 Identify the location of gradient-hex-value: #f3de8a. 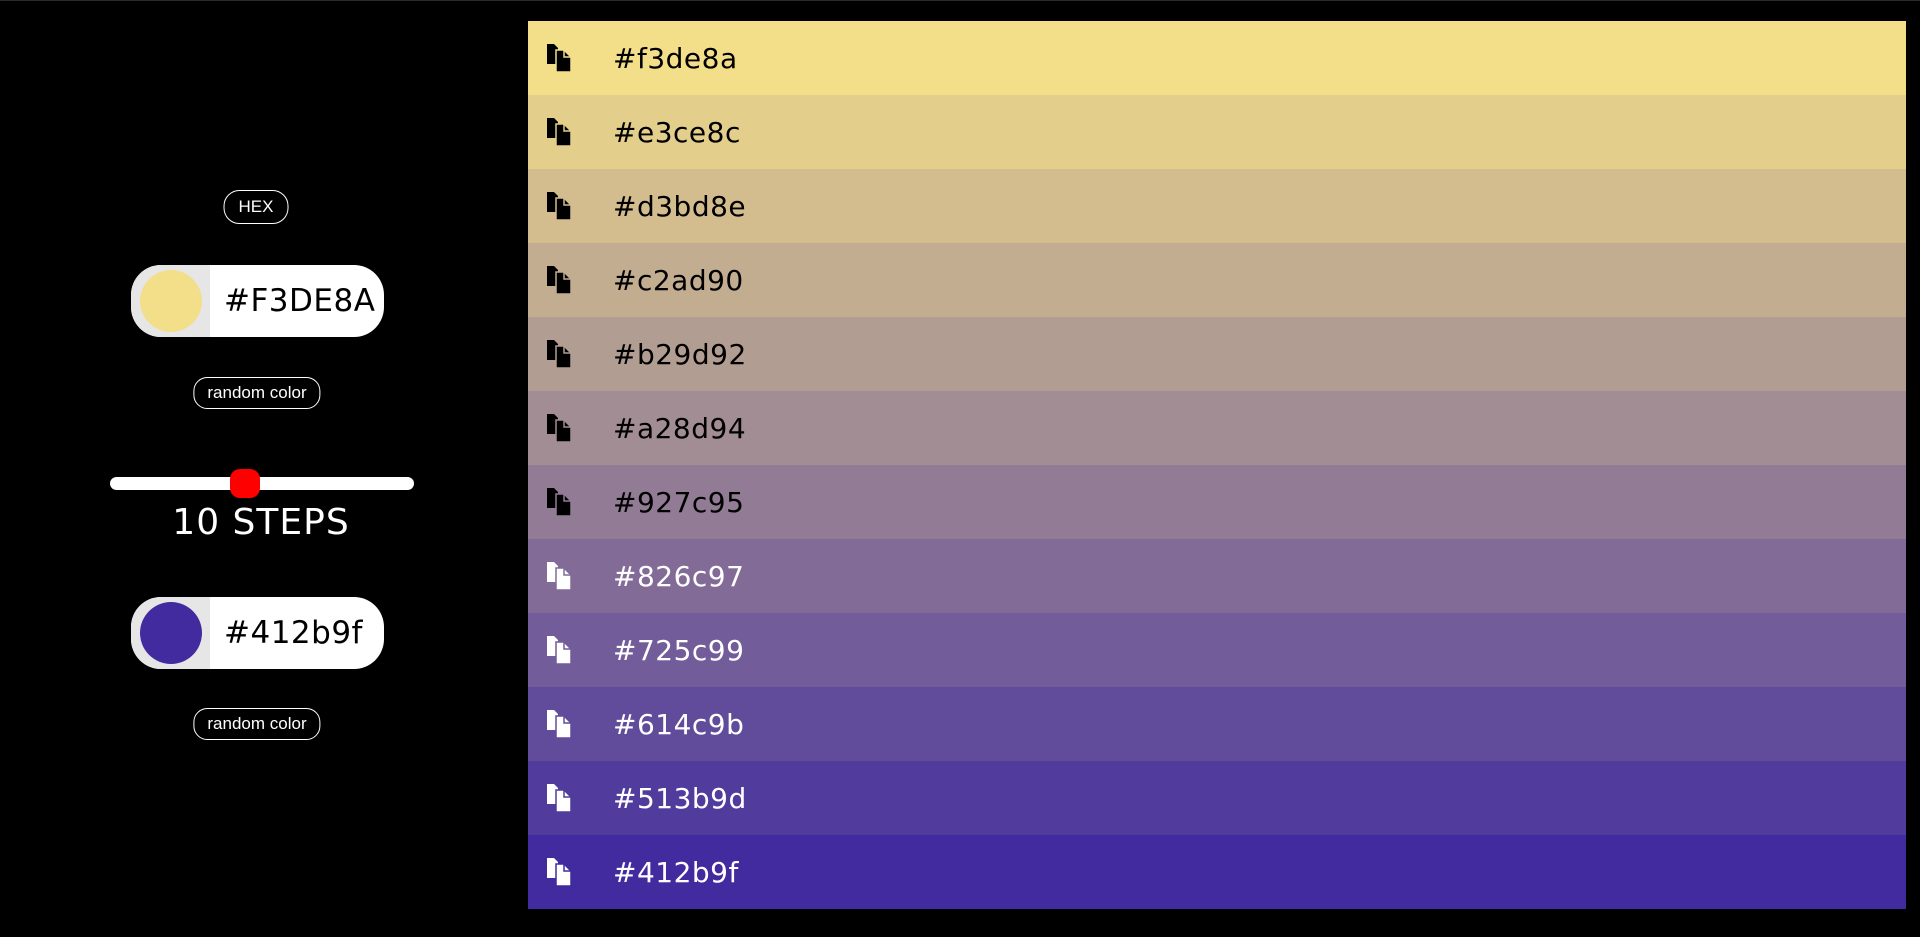
(675, 58).